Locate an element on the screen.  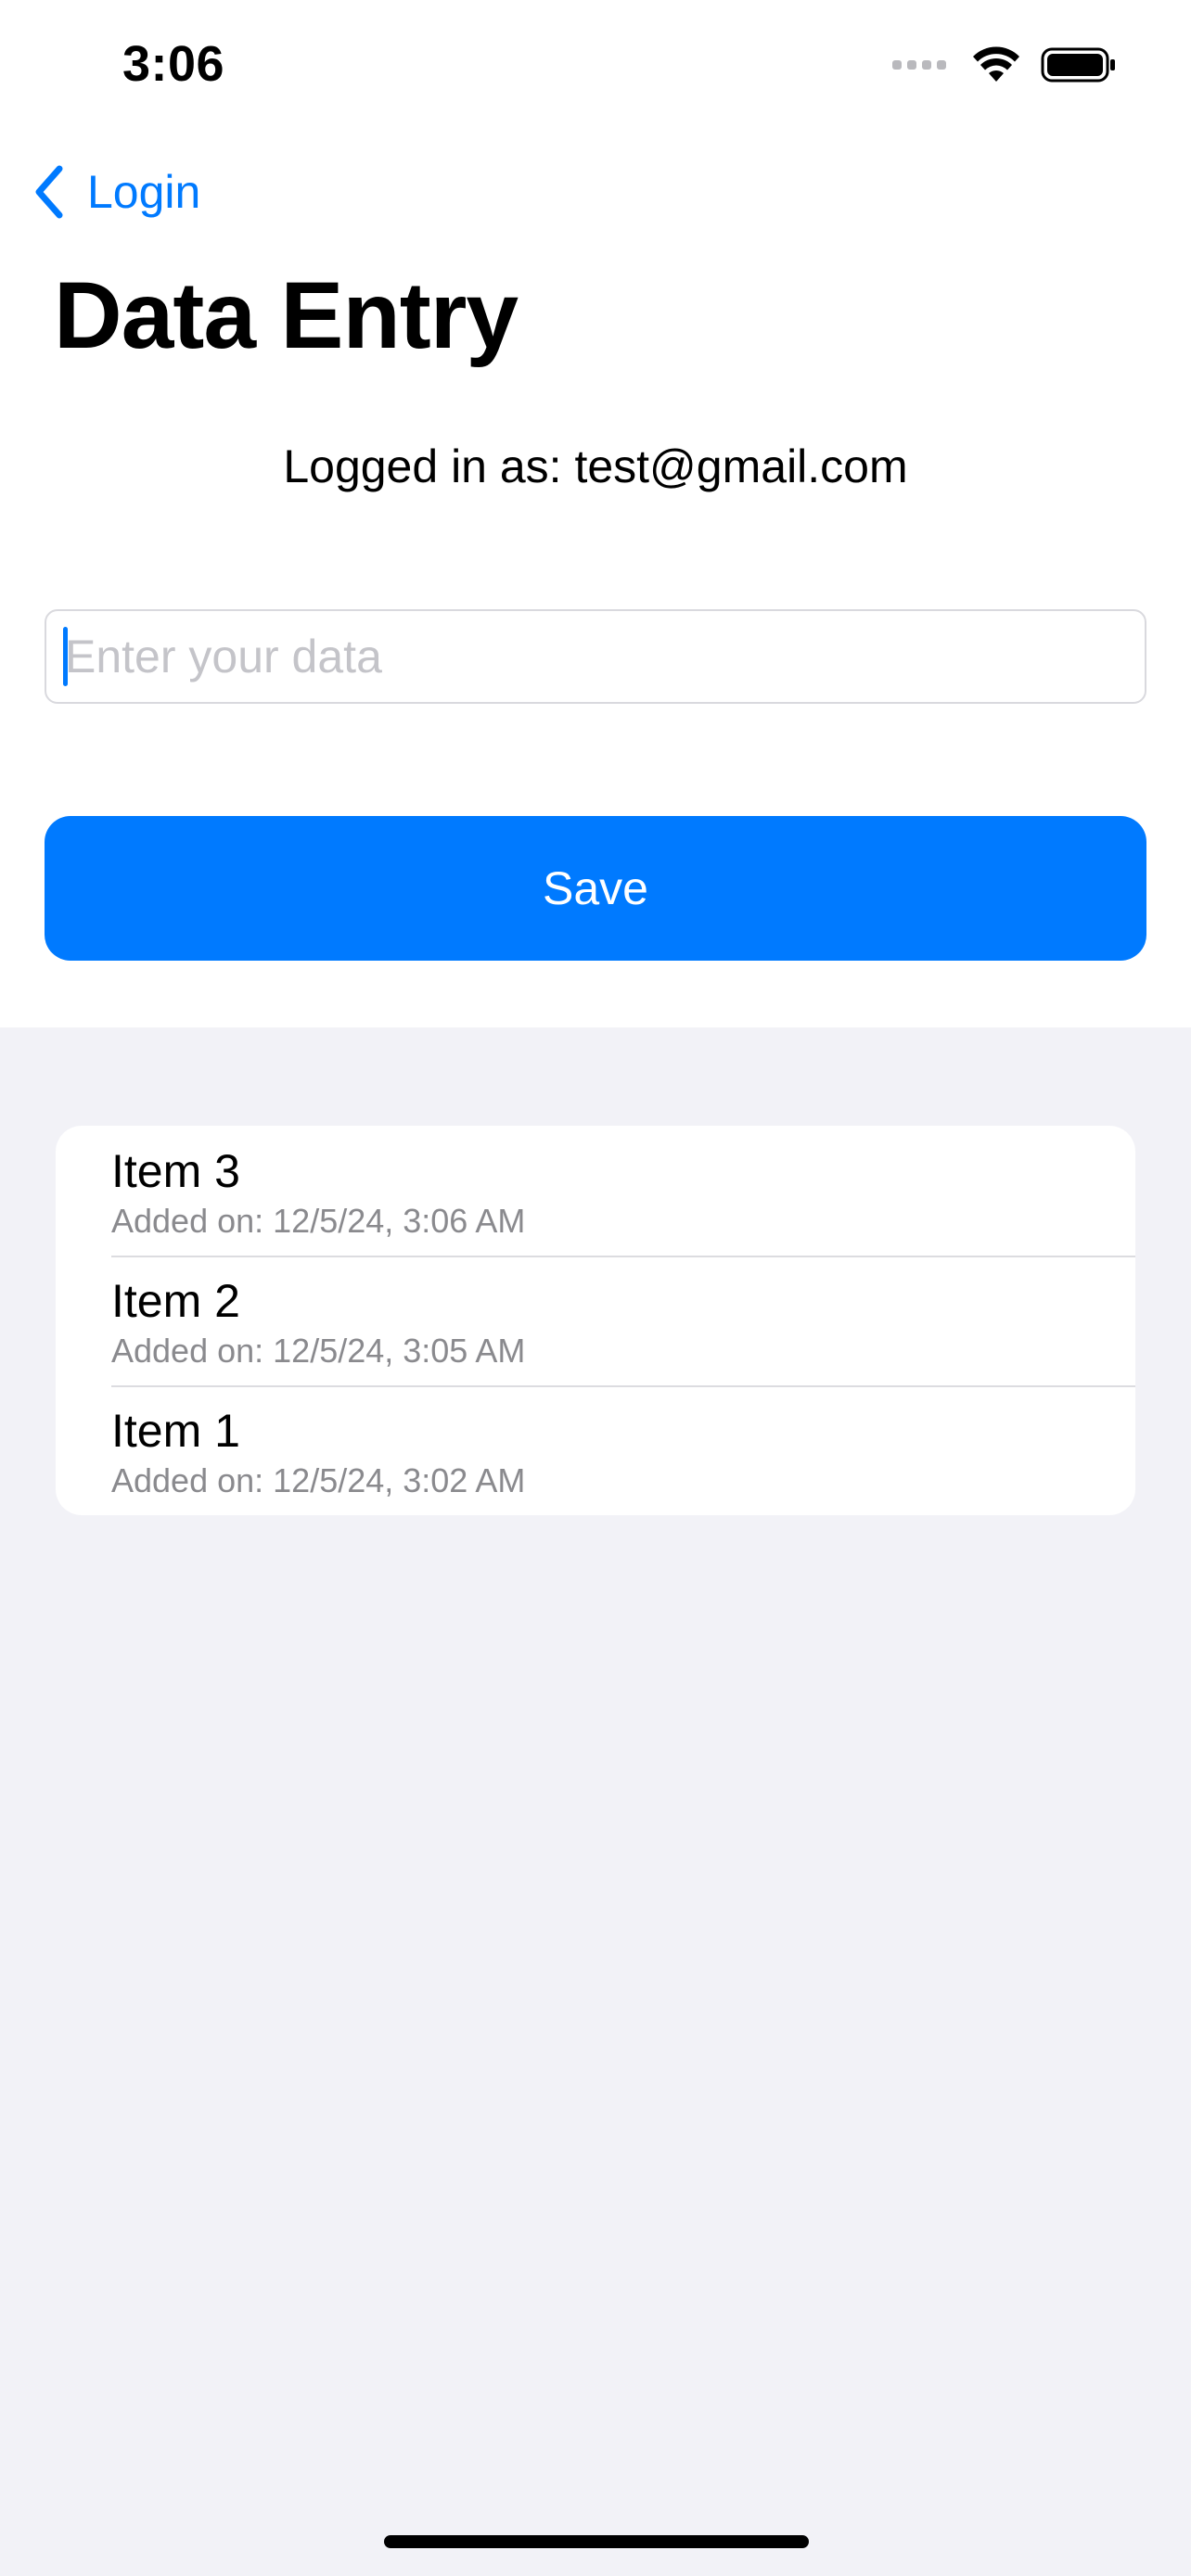
item-date: Added on: 12/5/24, 3:02 AM is located at coordinates (318, 1480).